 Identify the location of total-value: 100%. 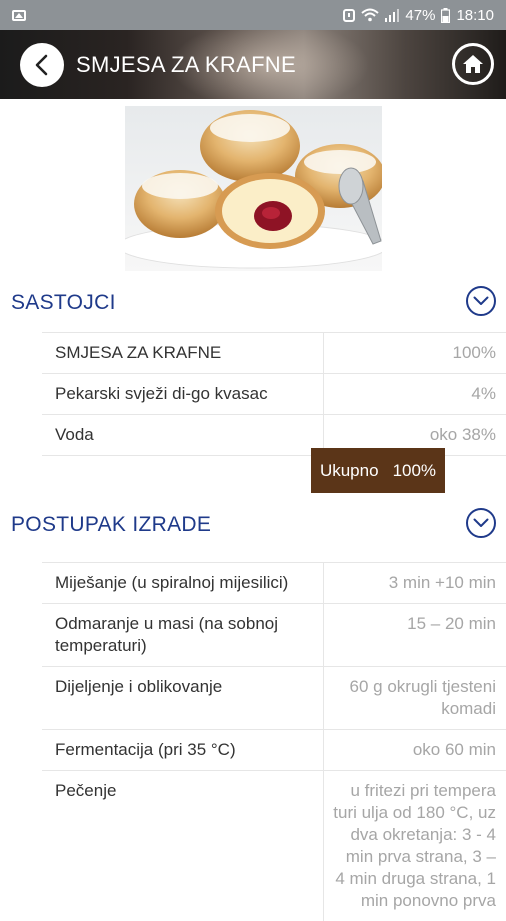
(414, 470).